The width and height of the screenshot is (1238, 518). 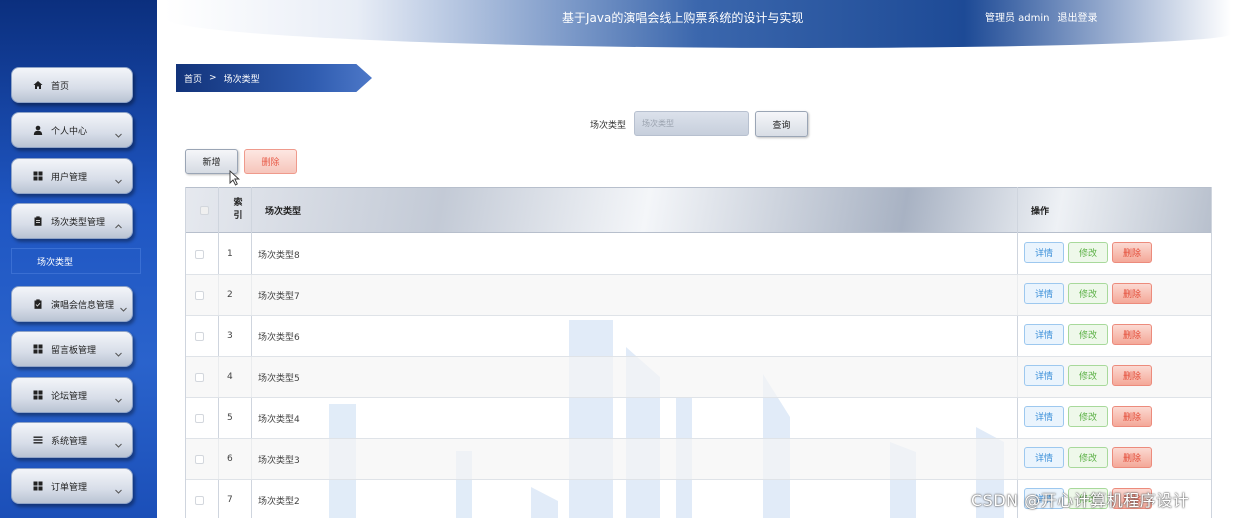 What do you see at coordinates (698, 210) in the screenshot?
I see `table-header` at bounding box center [698, 210].